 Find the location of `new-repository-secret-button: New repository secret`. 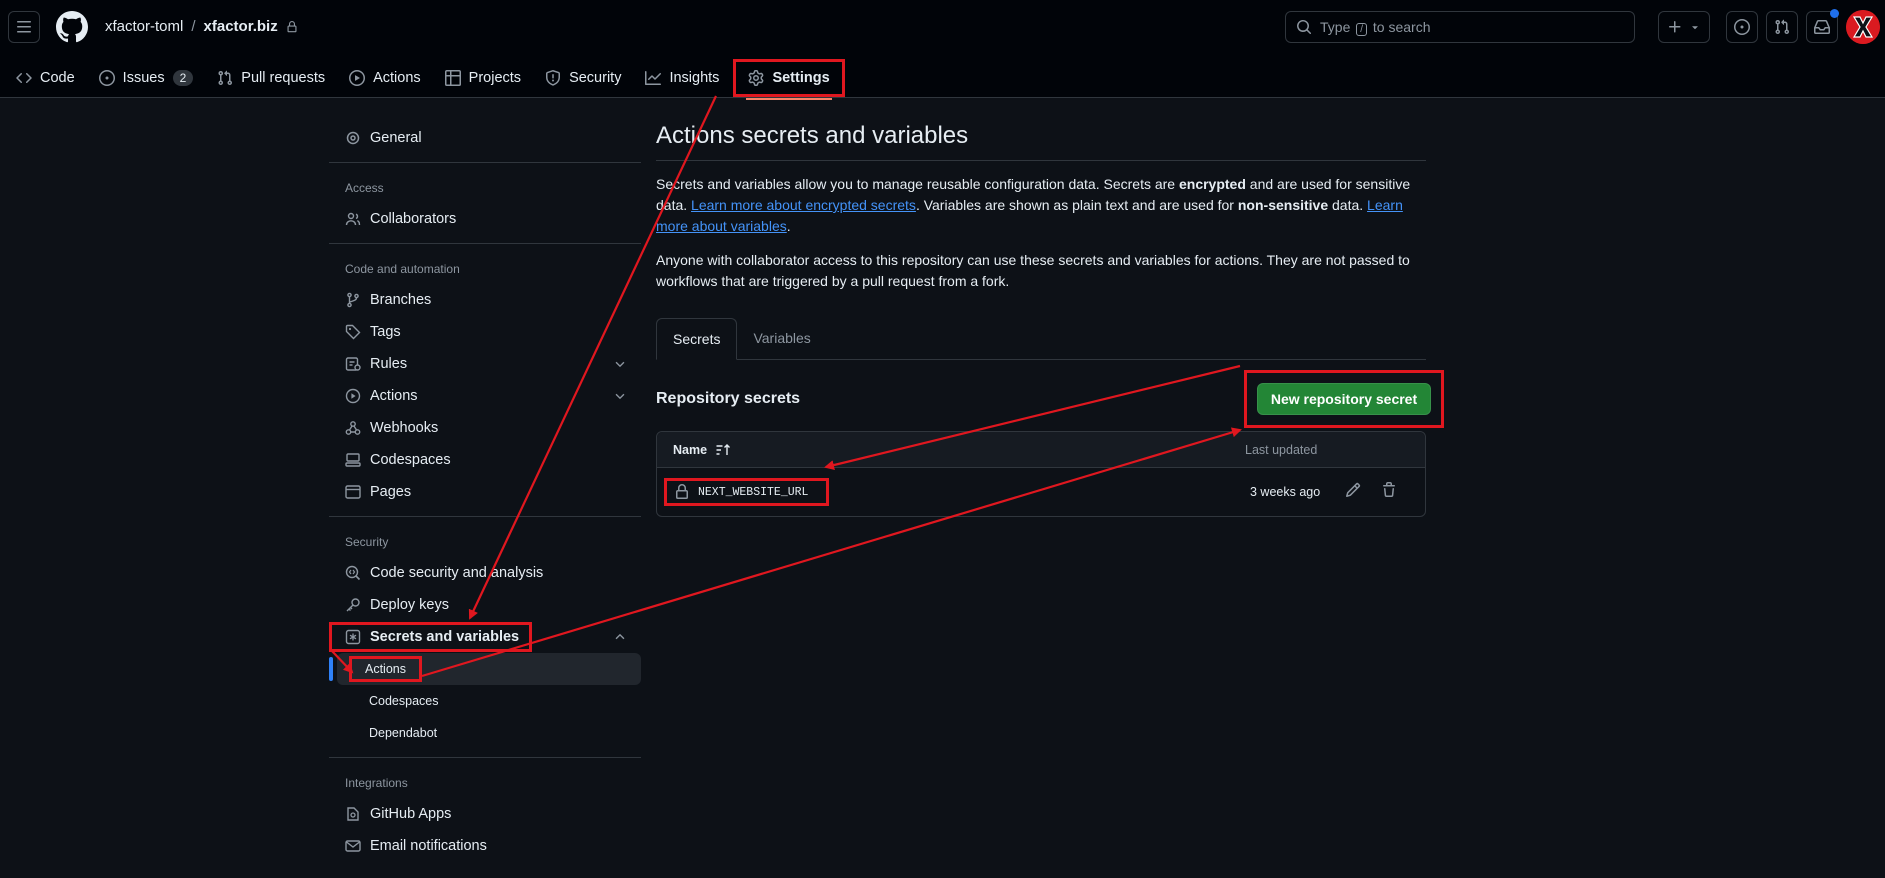

new-repository-secret-button: New repository secret is located at coordinates (1344, 399).